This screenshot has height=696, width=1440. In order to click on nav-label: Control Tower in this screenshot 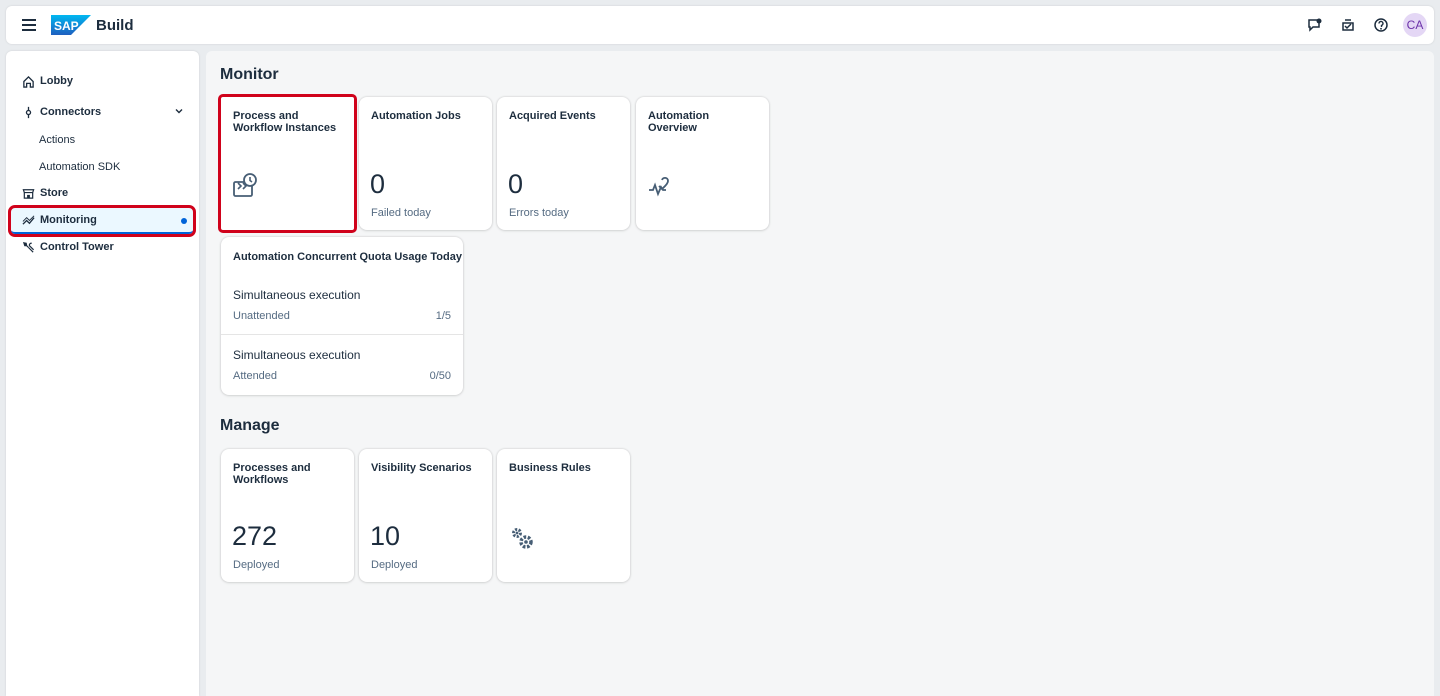, I will do `click(77, 247)`.